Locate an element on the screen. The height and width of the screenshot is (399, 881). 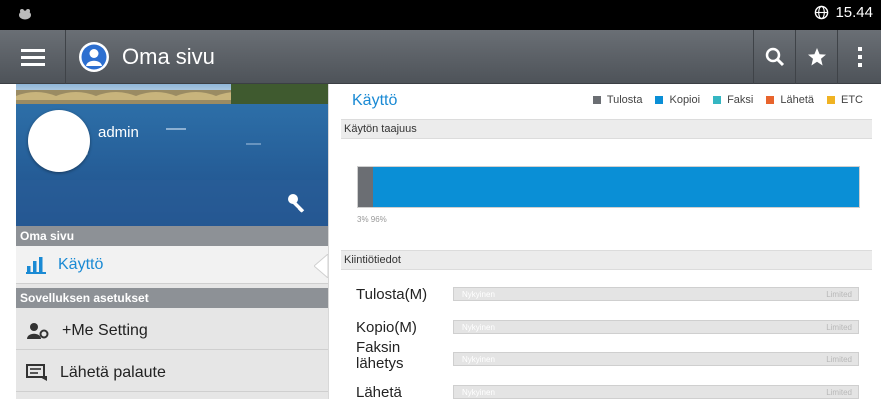
sidebar-item-me-setting: +Me Setting is located at coordinates (172, 331).